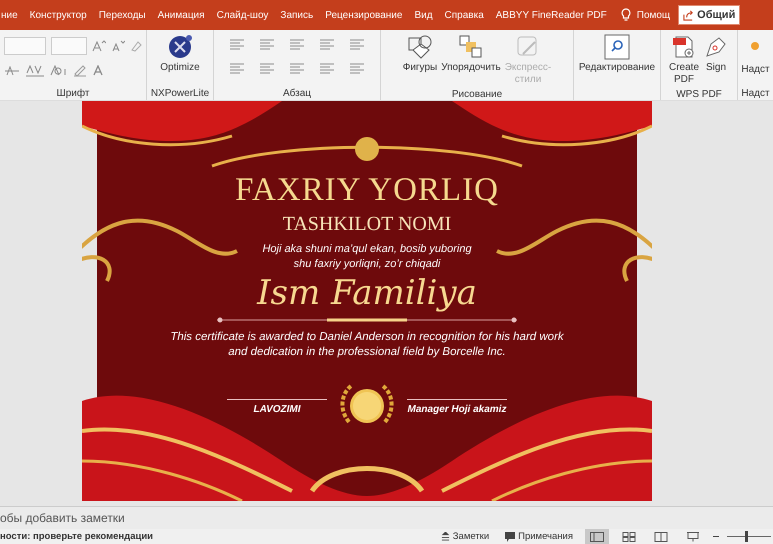 The image size is (773, 544). Describe the element at coordinates (98, 71) in the screenshot. I see `font-color-icon` at that location.